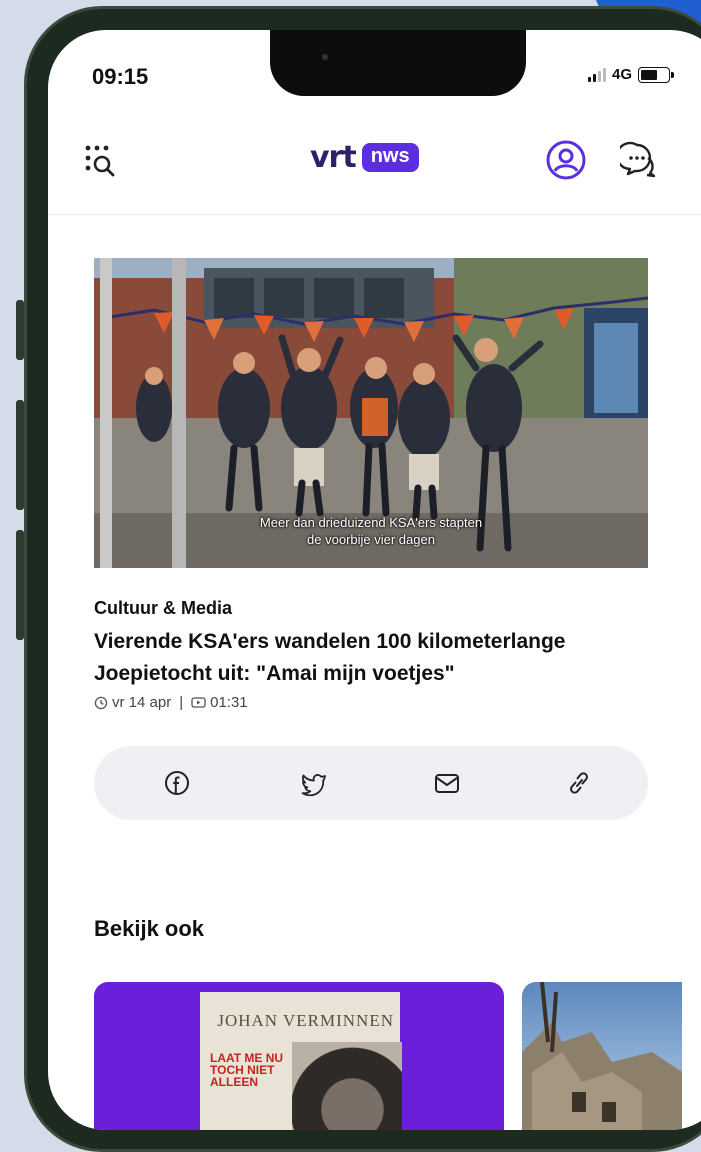 The width and height of the screenshot is (701, 1152). I want to click on video-icon, so click(198, 702).